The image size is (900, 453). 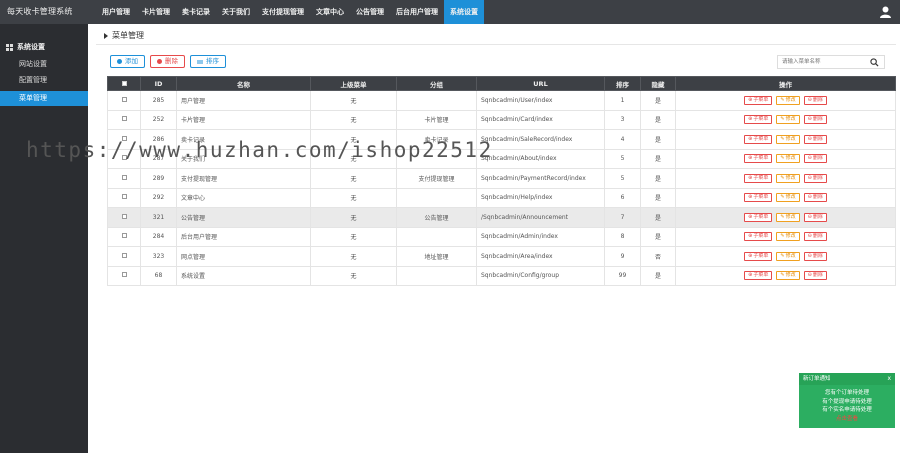 I want to click on sidebar-section-system: 系统设置, so click(x=25, y=47).